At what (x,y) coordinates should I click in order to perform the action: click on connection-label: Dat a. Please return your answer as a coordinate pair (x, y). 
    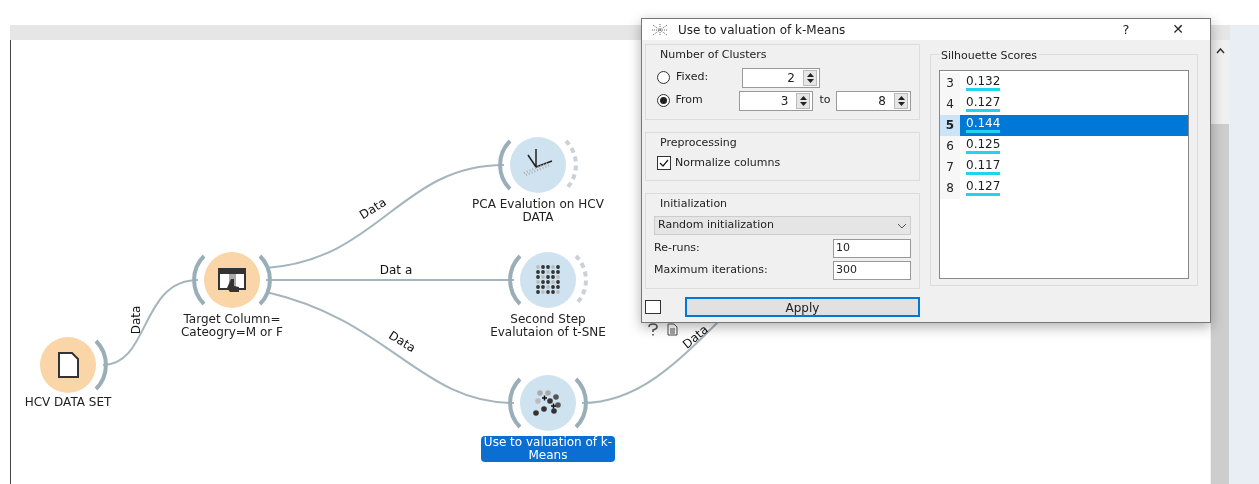
    Looking at the image, I should click on (396, 270).